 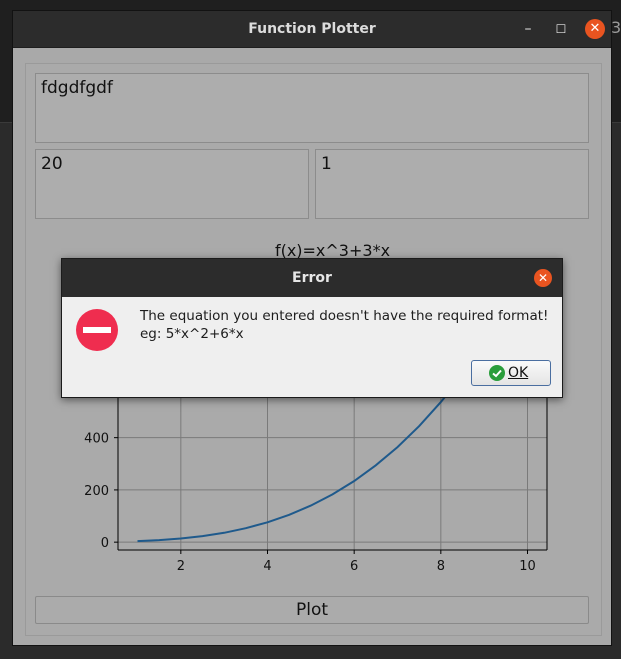 What do you see at coordinates (172, 184) in the screenshot?
I see `max-x-input: 20` at bounding box center [172, 184].